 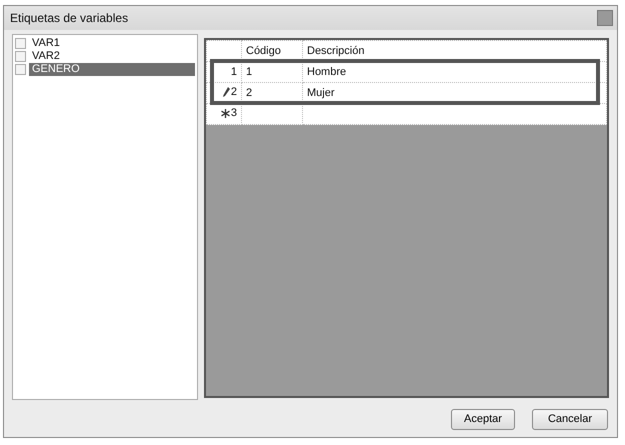 I want to click on asterisk-icon, so click(x=225, y=113).